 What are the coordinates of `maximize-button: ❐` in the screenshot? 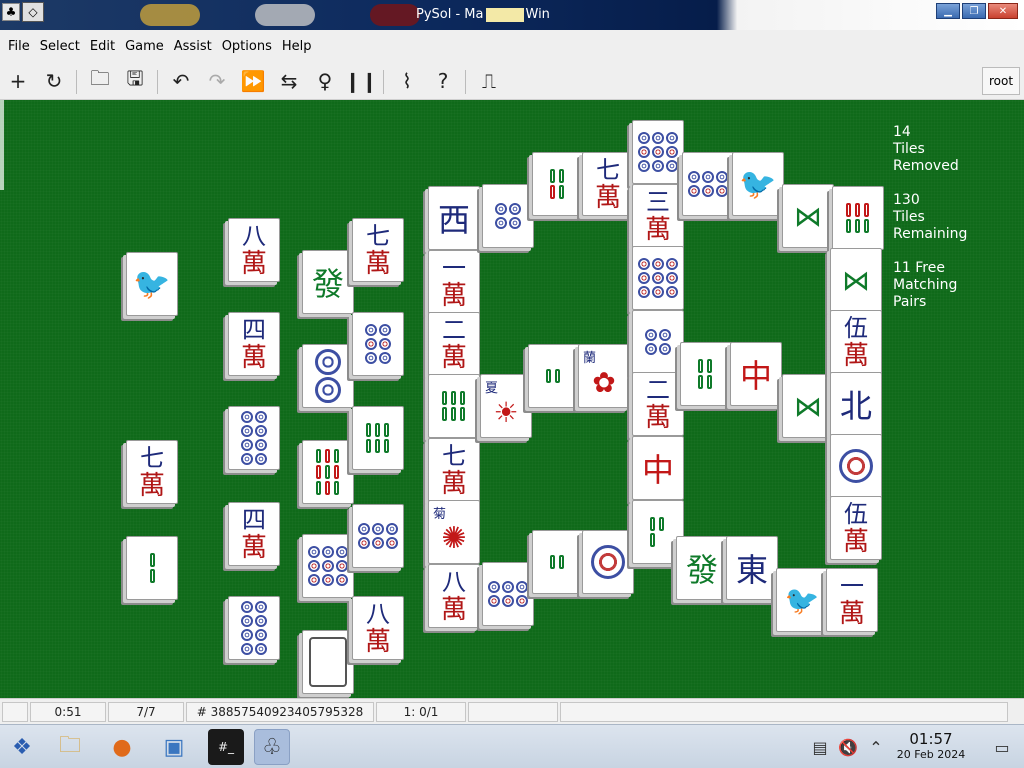 It's located at (974, 11).